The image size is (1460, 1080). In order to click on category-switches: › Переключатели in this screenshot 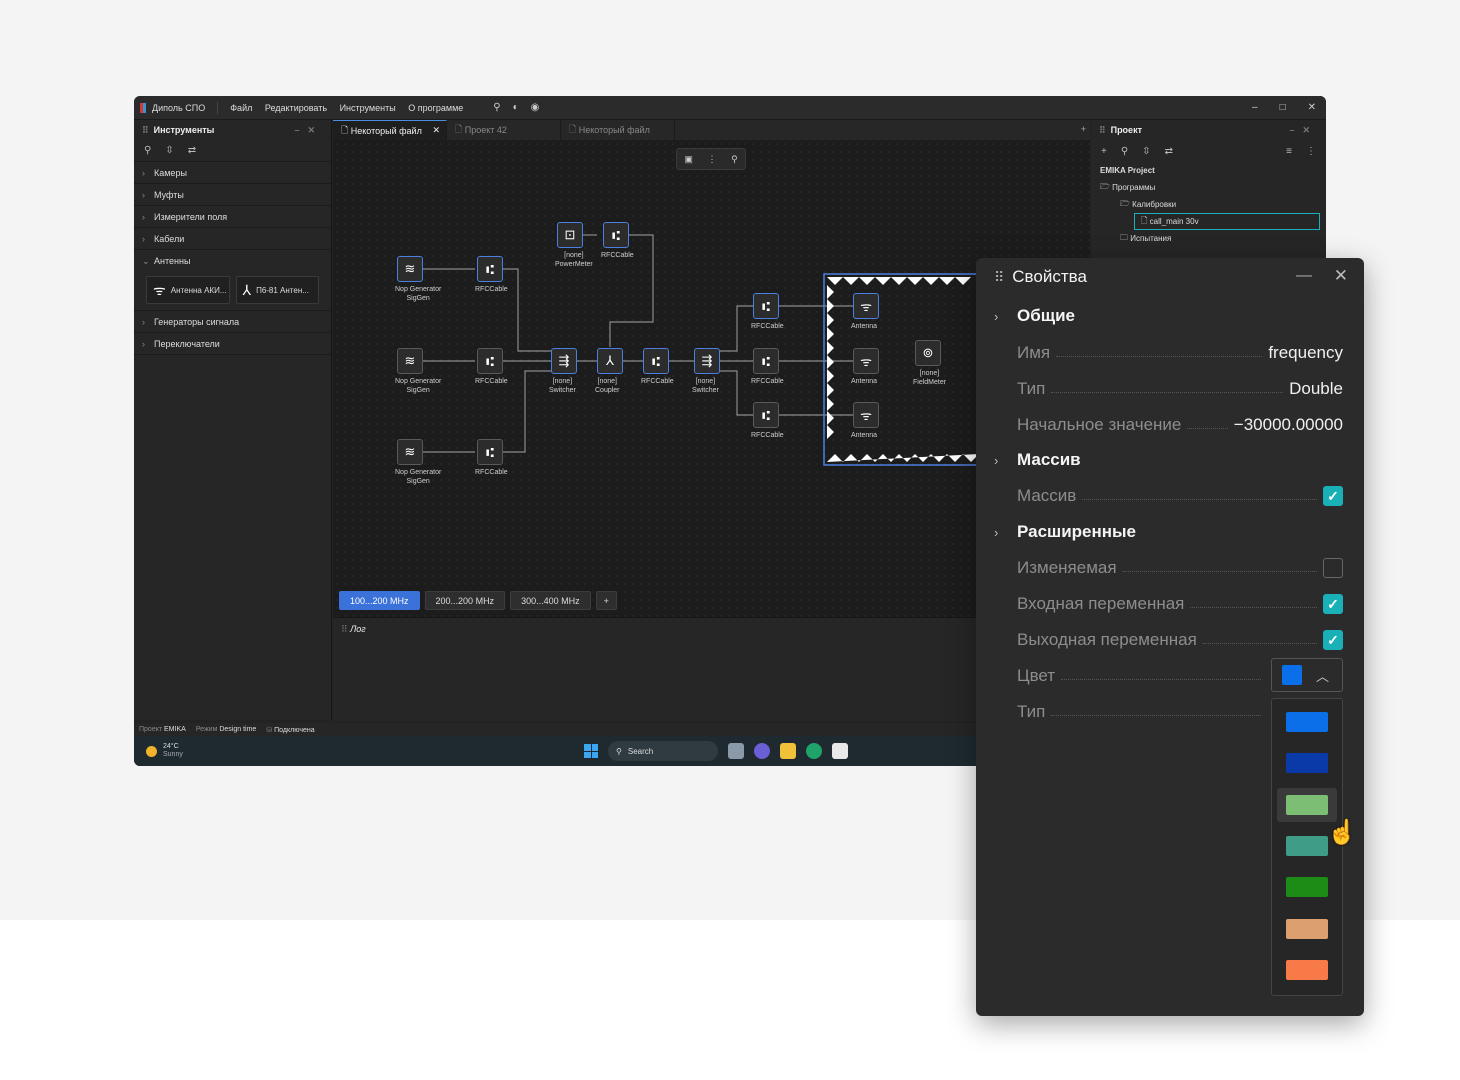, I will do `click(232, 344)`.